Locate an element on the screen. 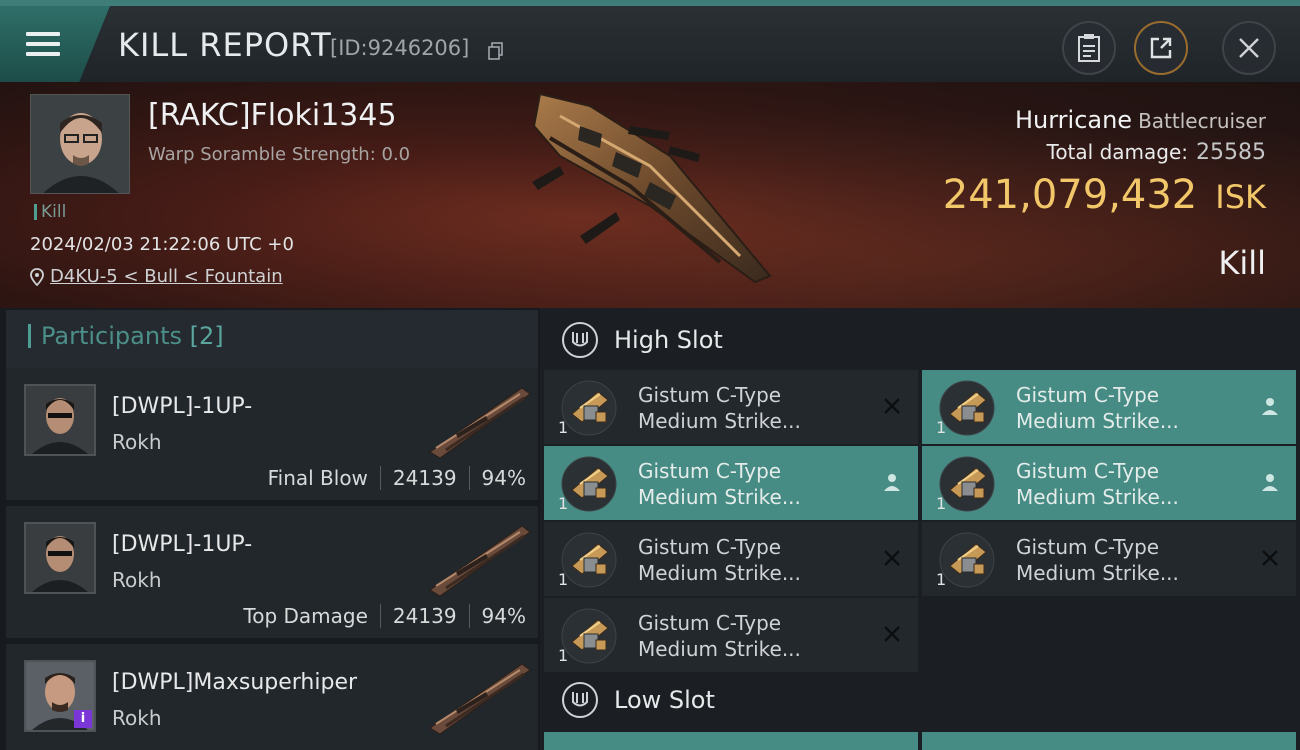 Image resolution: width=1300 pixels, height=750 pixels. low-slot-header: Low Slot is located at coordinates (922, 700).